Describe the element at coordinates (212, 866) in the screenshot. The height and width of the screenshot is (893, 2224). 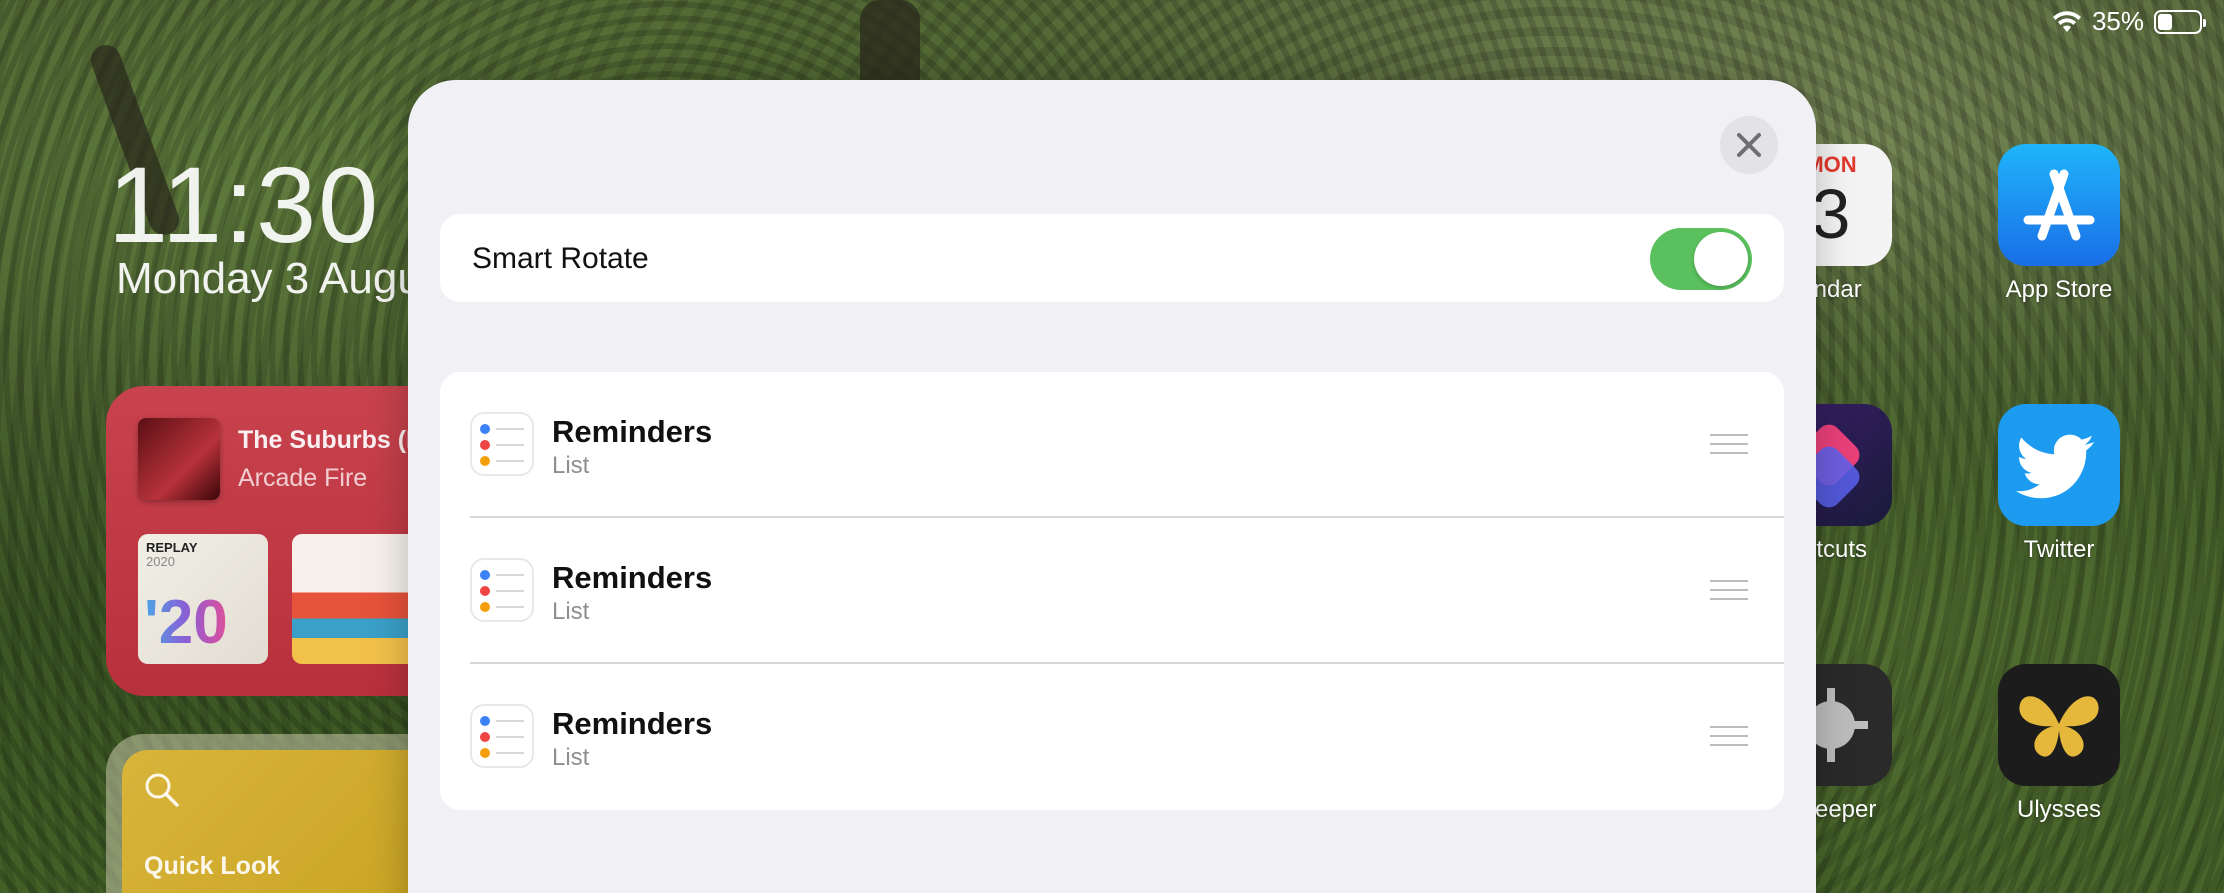
I see `quicklook-label: Quick Look` at that location.